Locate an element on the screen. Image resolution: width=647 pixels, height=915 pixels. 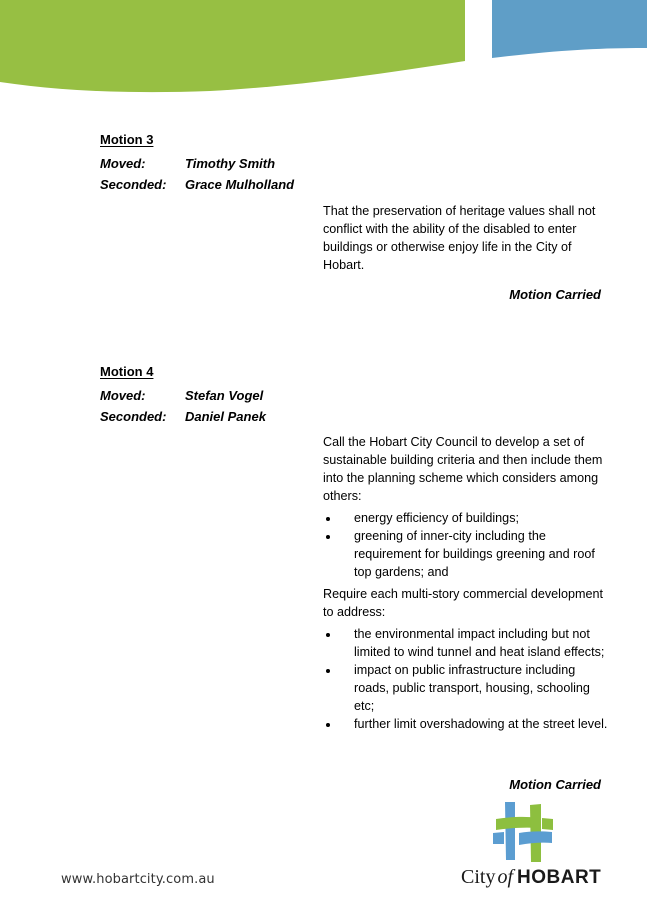
motion-4-seconded-by: Daniel Panek is located at coordinates (225, 416).